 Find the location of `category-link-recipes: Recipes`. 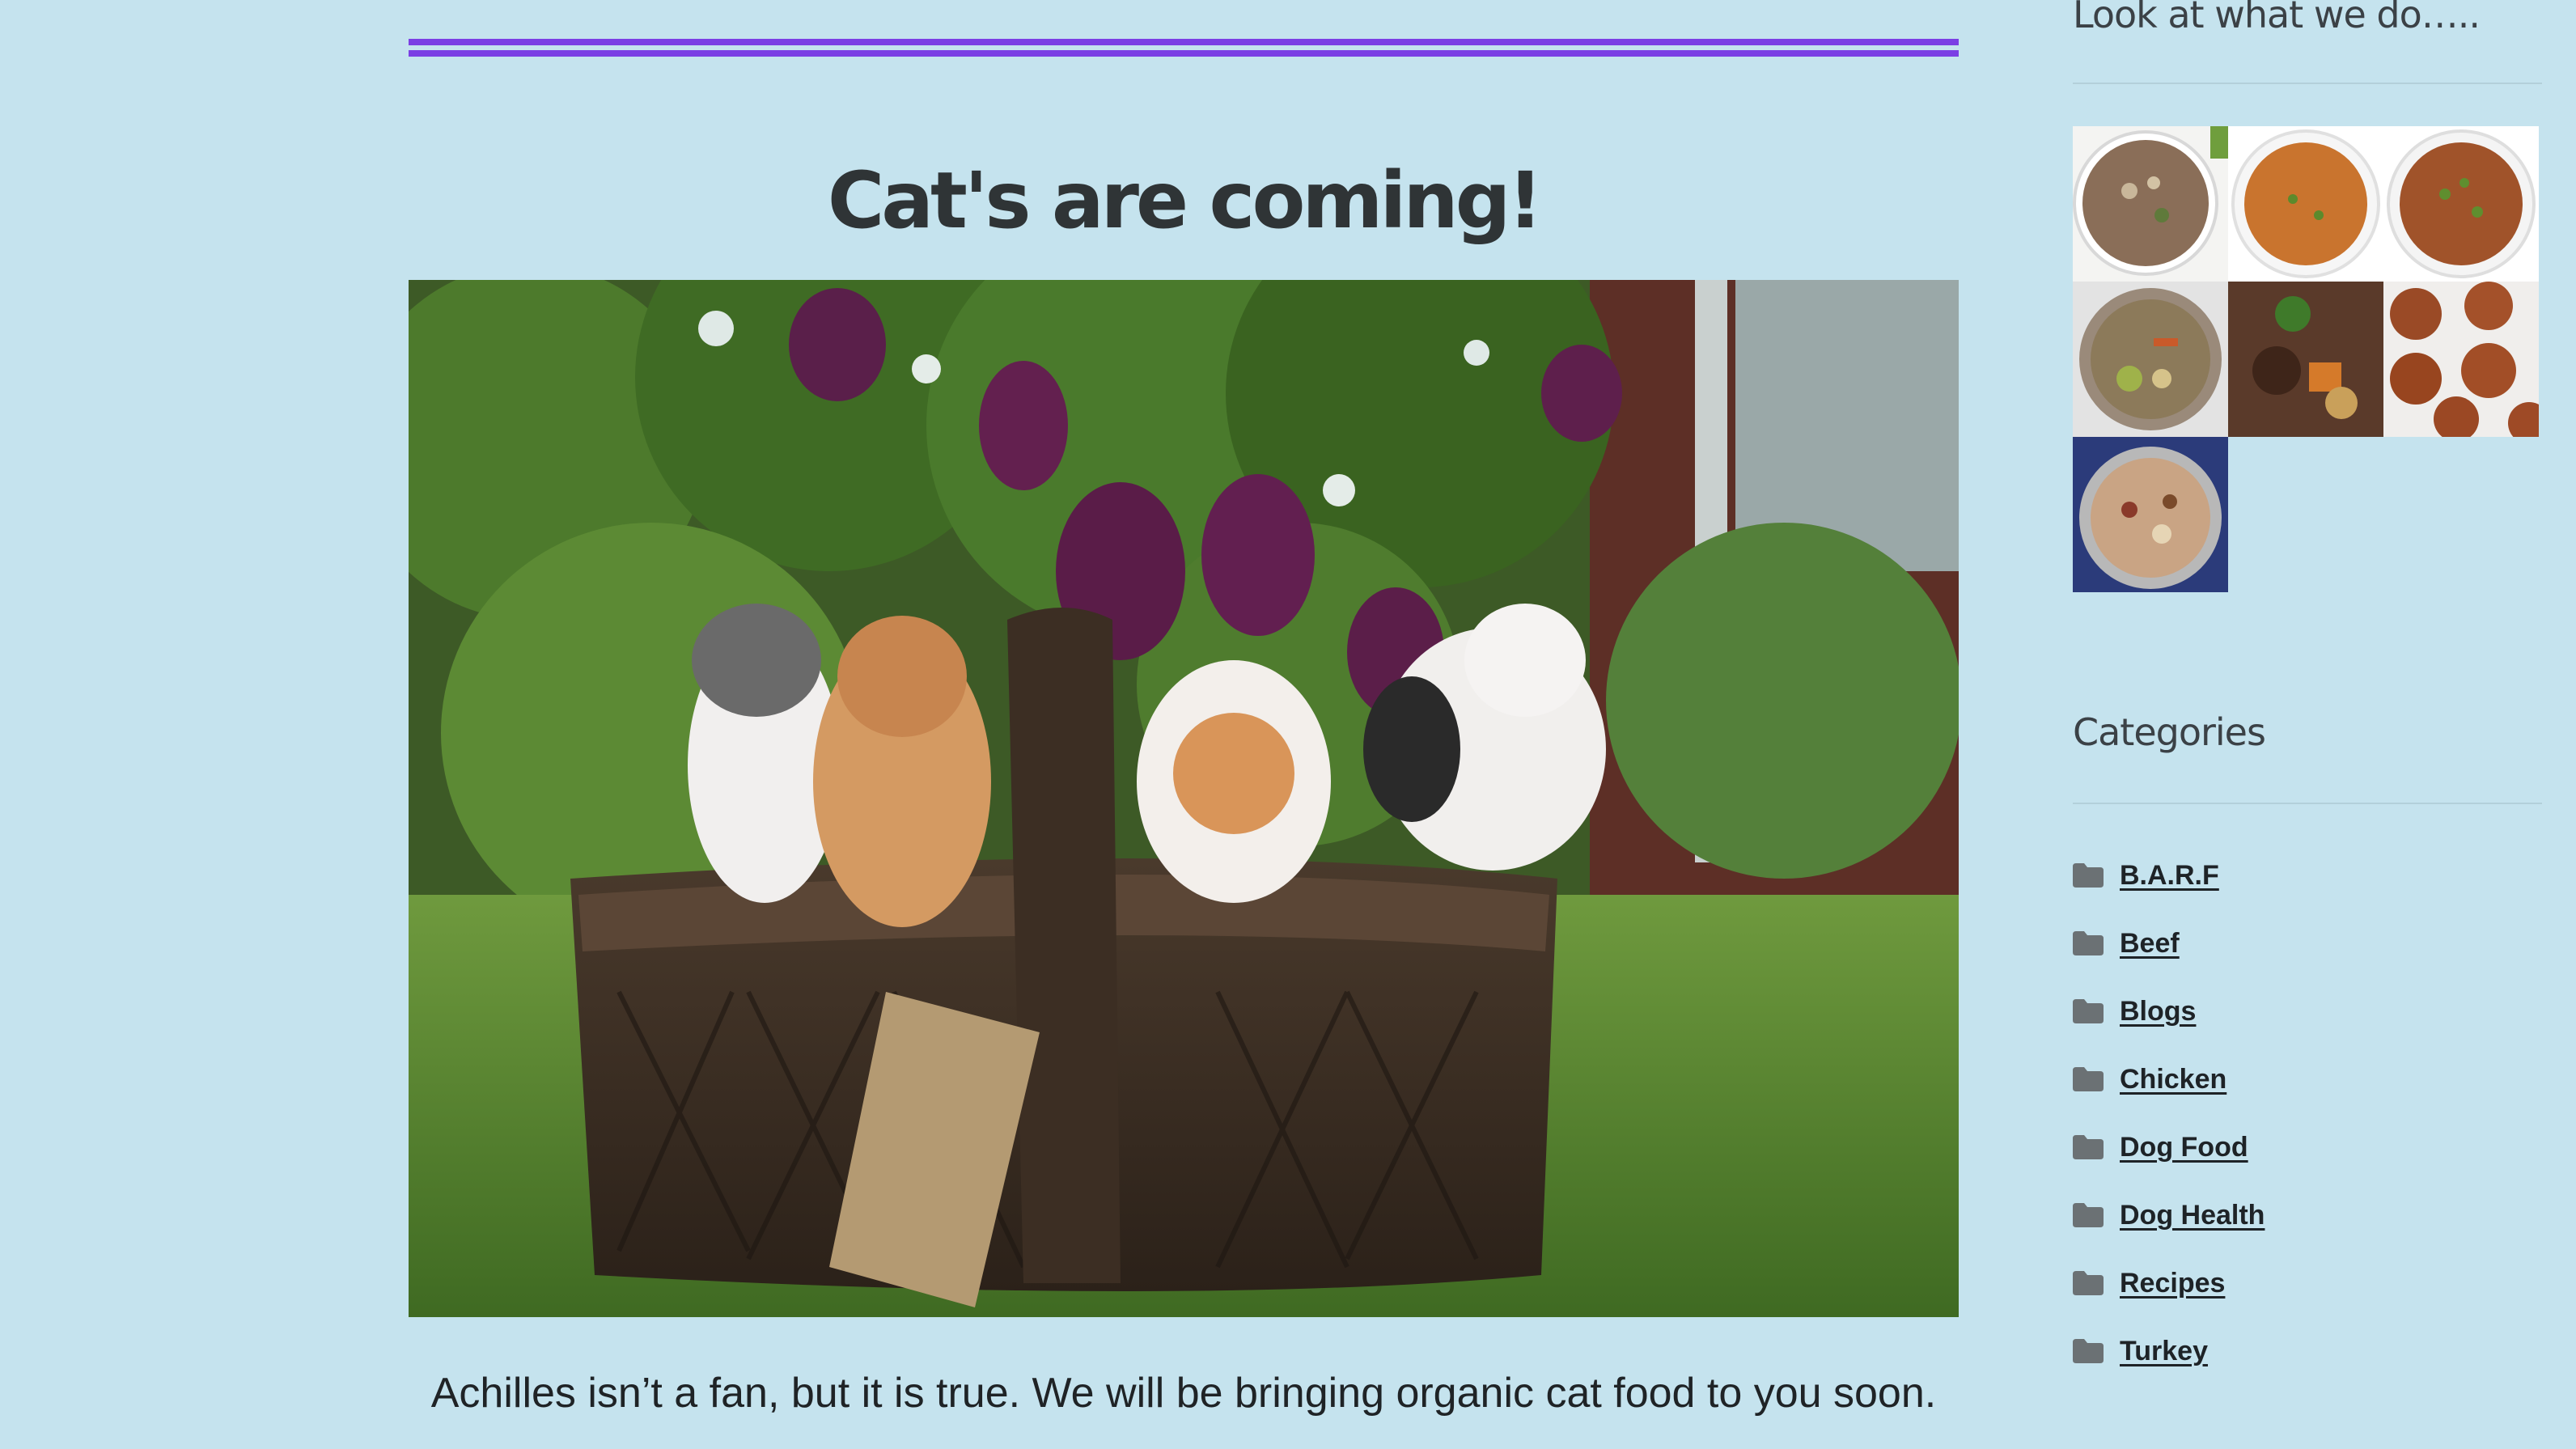

category-link-recipes: Recipes is located at coordinates (2172, 1283).